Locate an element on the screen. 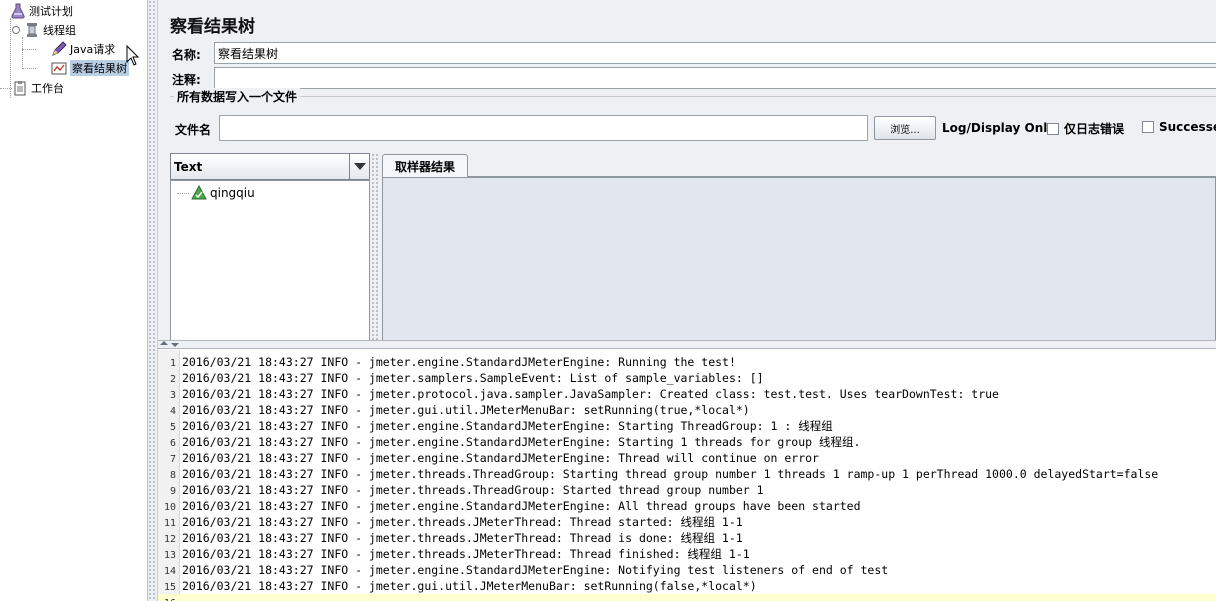 Image resolution: width=1216 pixels, height=601 pixels. name-input: 察看结果树 is located at coordinates (715, 53).